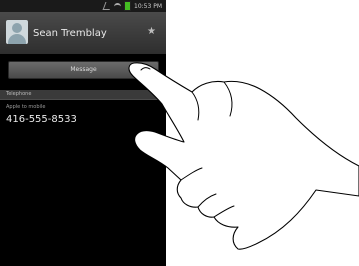 The image size is (359, 266). What do you see at coordinates (17, 39) in the screenshot?
I see `avatar-body-shape` at bounding box center [17, 39].